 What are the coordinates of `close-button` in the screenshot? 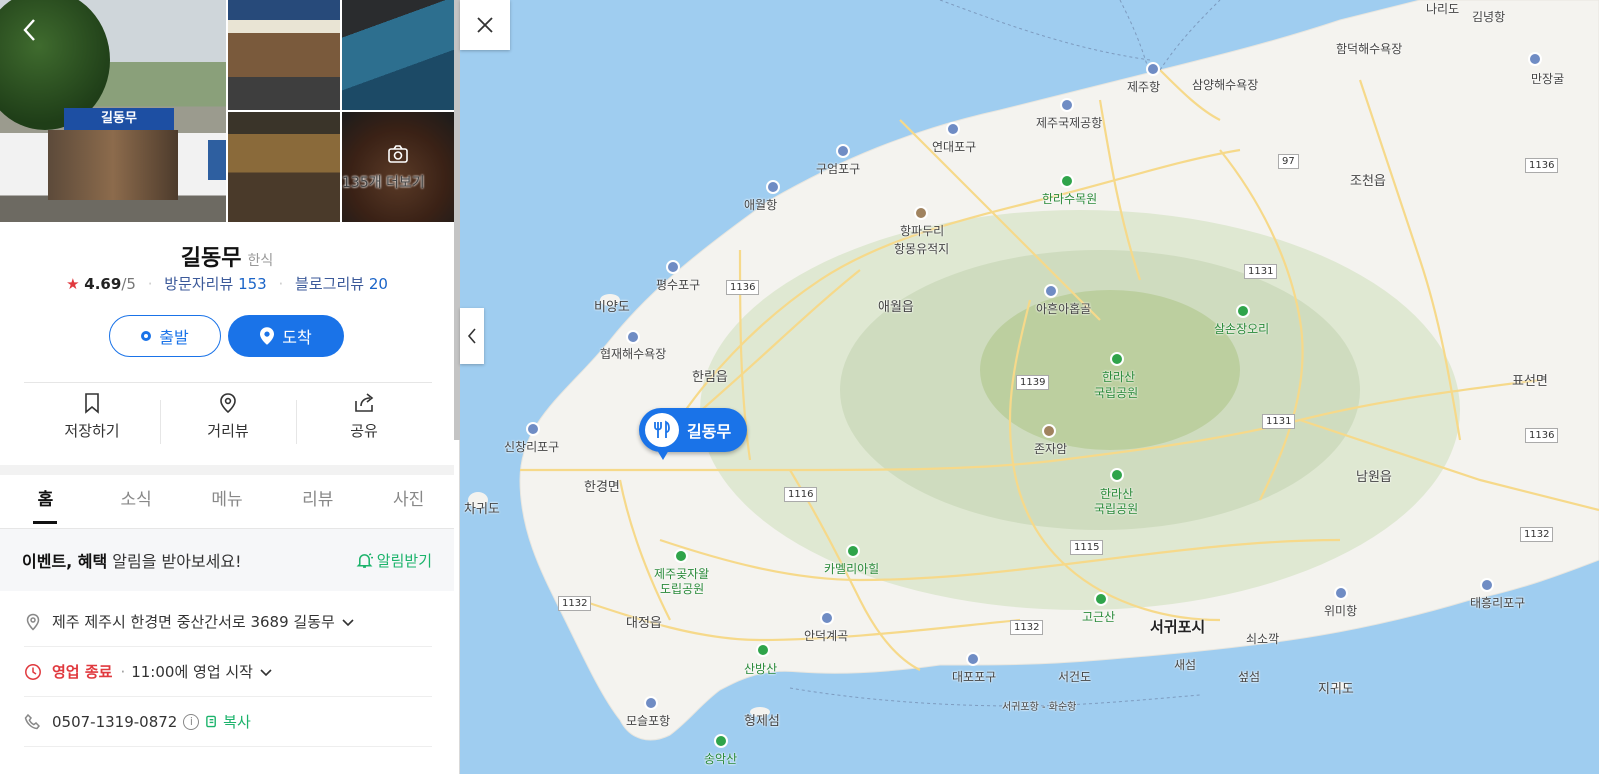 It's located at (485, 25).